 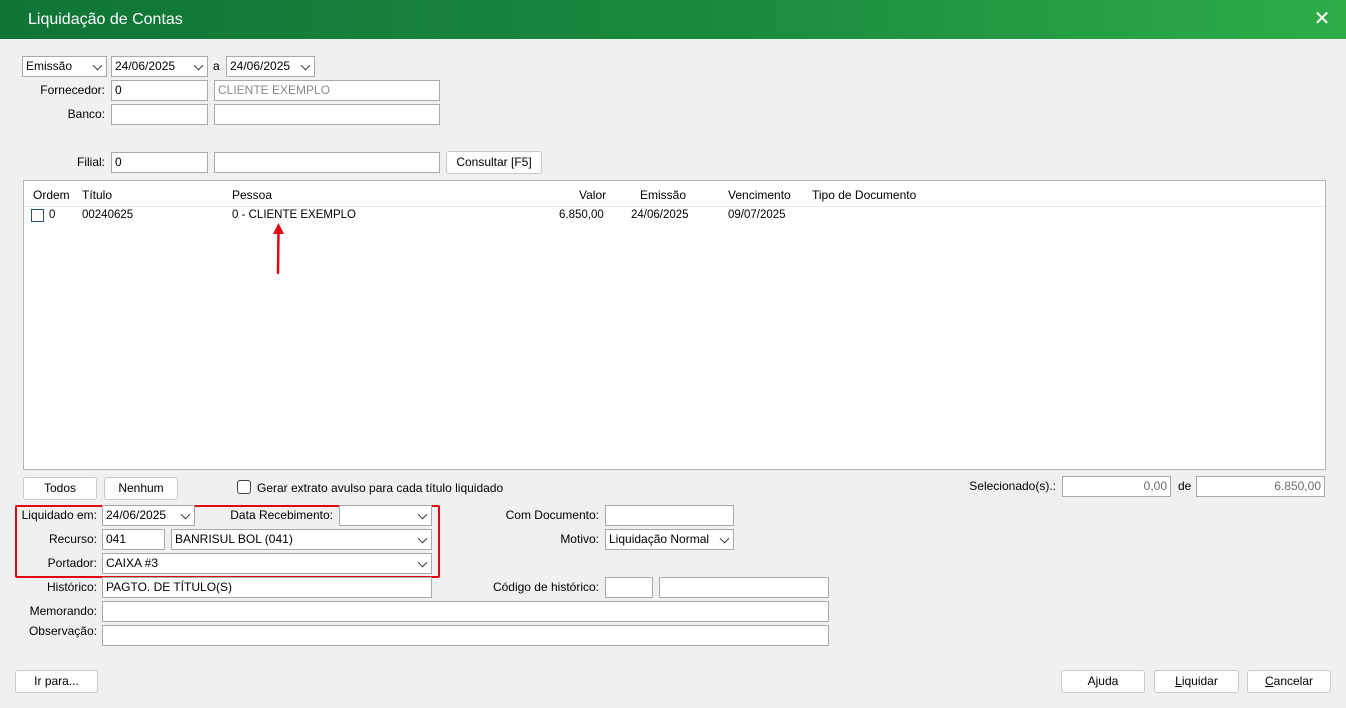 I want to click on data-recebimento-picker, so click(x=385, y=515).